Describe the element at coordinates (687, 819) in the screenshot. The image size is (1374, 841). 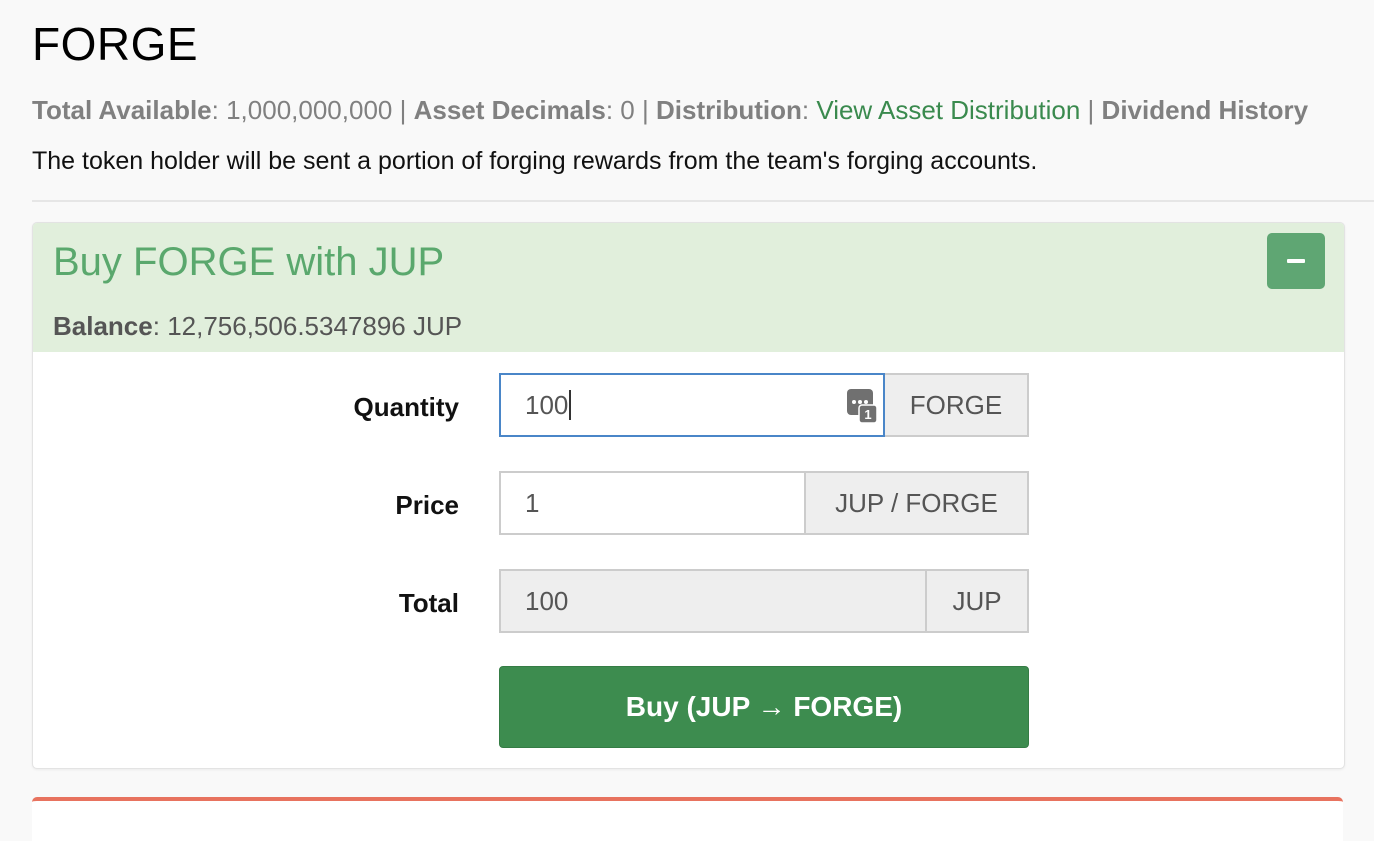
I see `sell-panel-edge` at that location.